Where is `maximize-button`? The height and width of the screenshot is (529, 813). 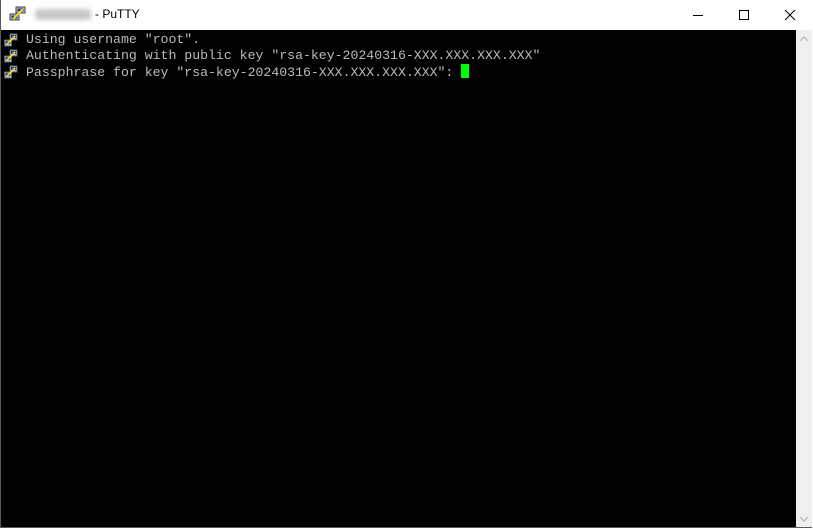 maximize-button is located at coordinates (744, 14).